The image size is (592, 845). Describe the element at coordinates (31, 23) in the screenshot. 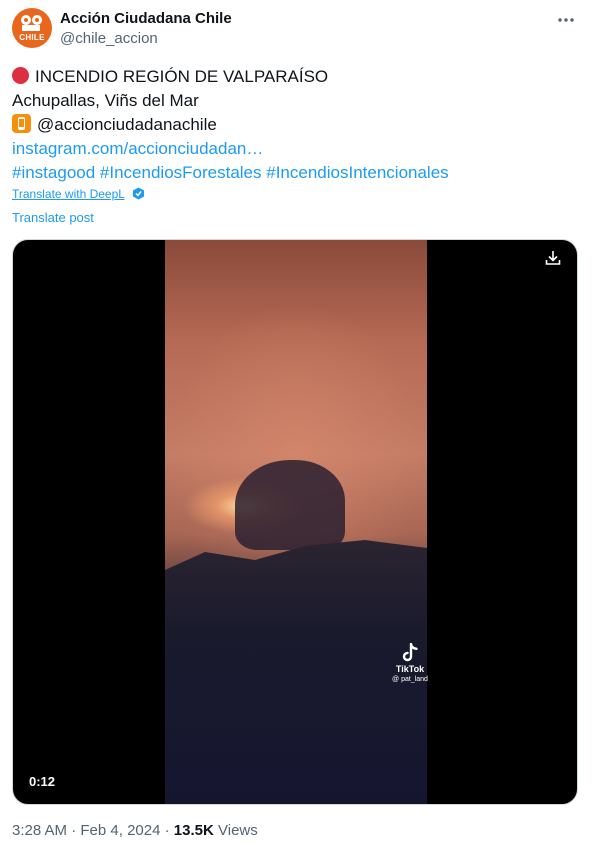

I see `camera-reel-icon` at that location.